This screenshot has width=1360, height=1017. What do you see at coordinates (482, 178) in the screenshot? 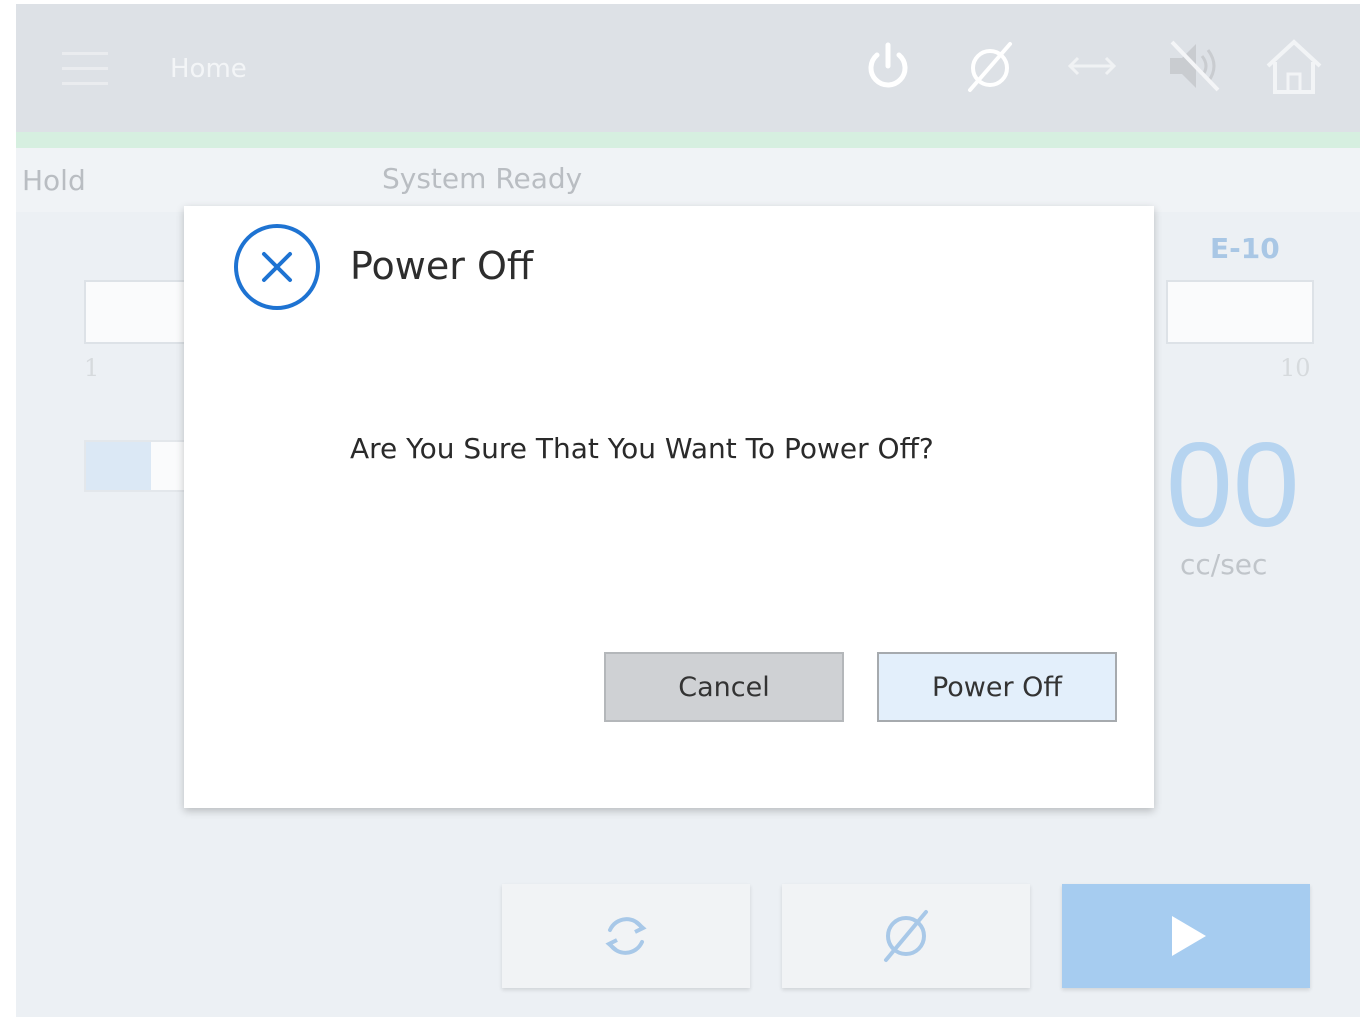
I see `status-message: System Ready` at bounding box center [482, 178].